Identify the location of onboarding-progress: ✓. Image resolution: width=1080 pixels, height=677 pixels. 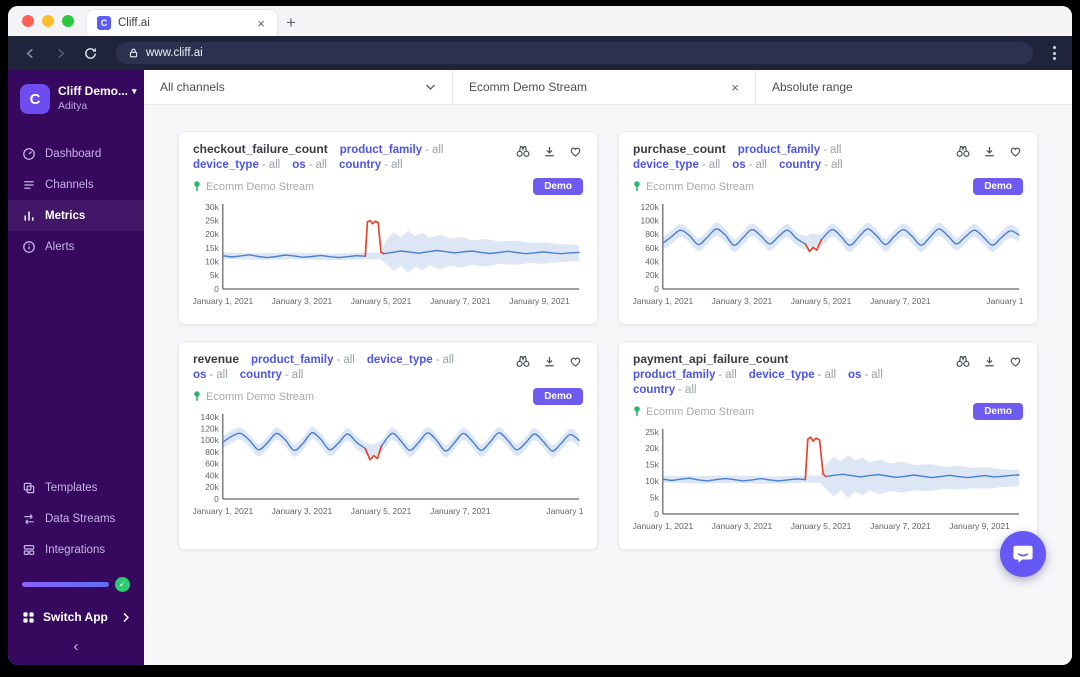
(76, 584).